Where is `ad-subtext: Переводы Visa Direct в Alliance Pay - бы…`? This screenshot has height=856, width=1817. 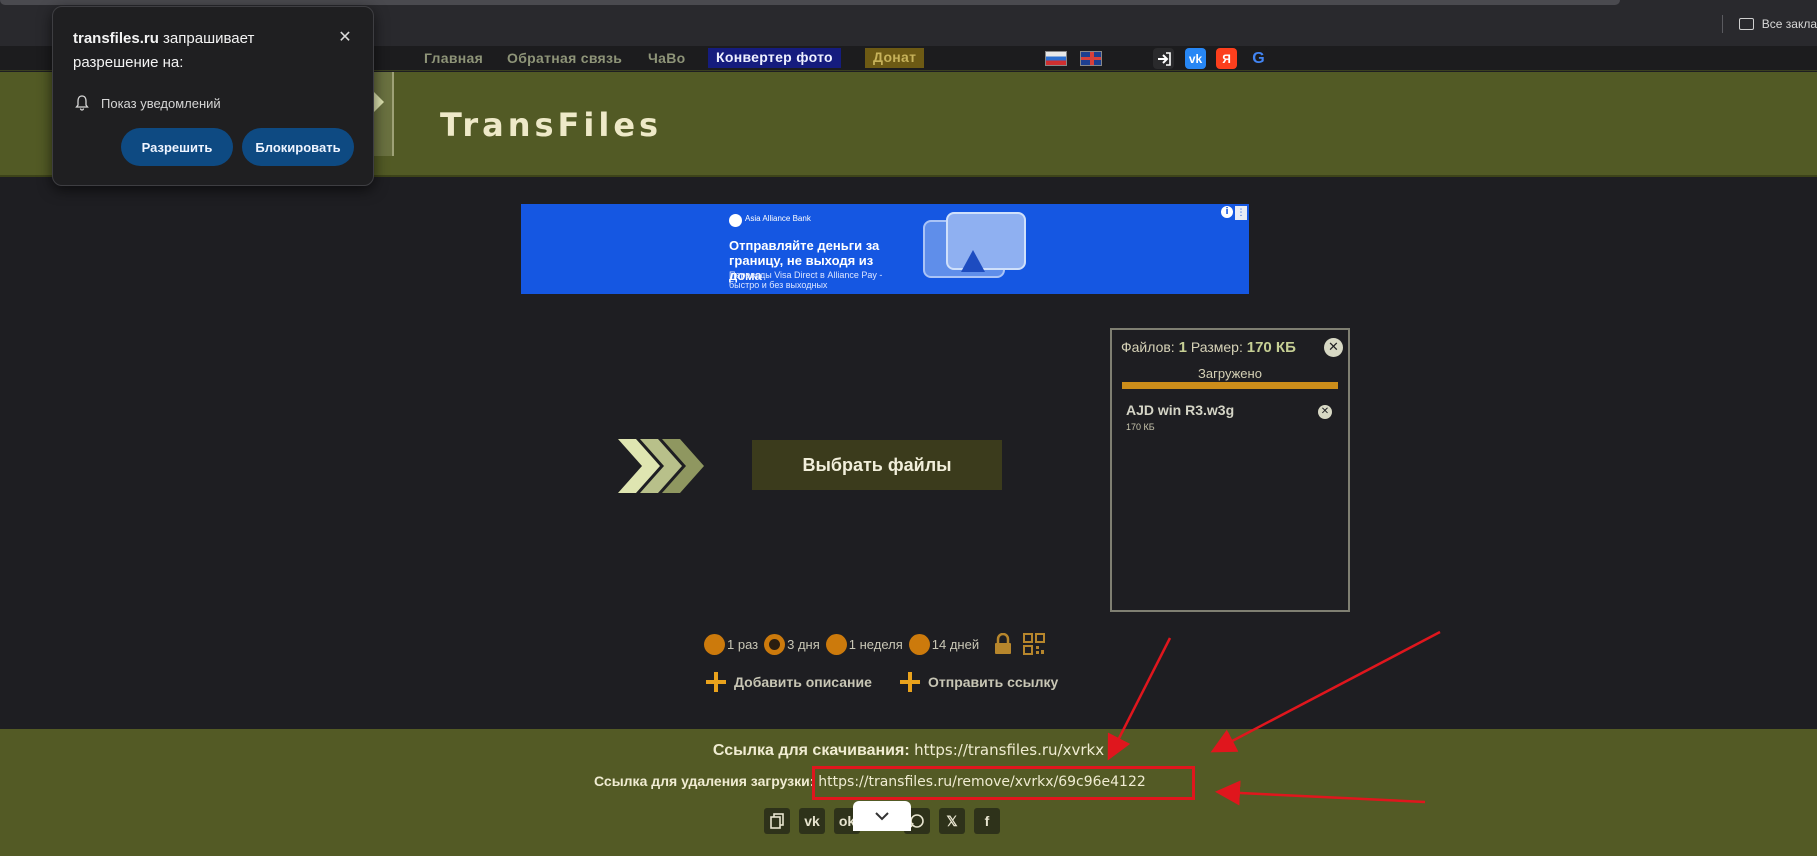
ad-subtext: Переводы Visa Direct в Alliance Pay - бы… is located at coordinates (806, 280).